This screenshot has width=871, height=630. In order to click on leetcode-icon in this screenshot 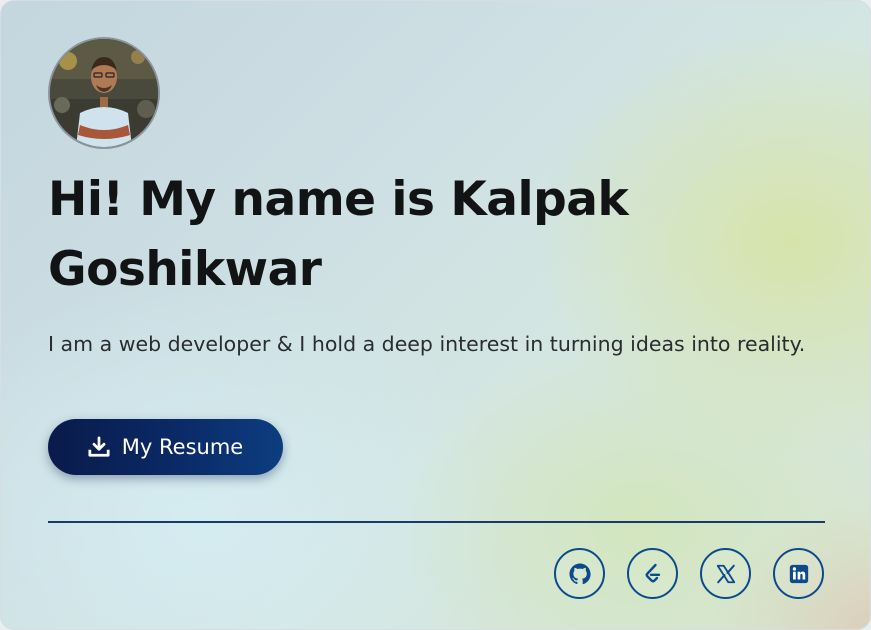, I will do `click(652, 572)`.